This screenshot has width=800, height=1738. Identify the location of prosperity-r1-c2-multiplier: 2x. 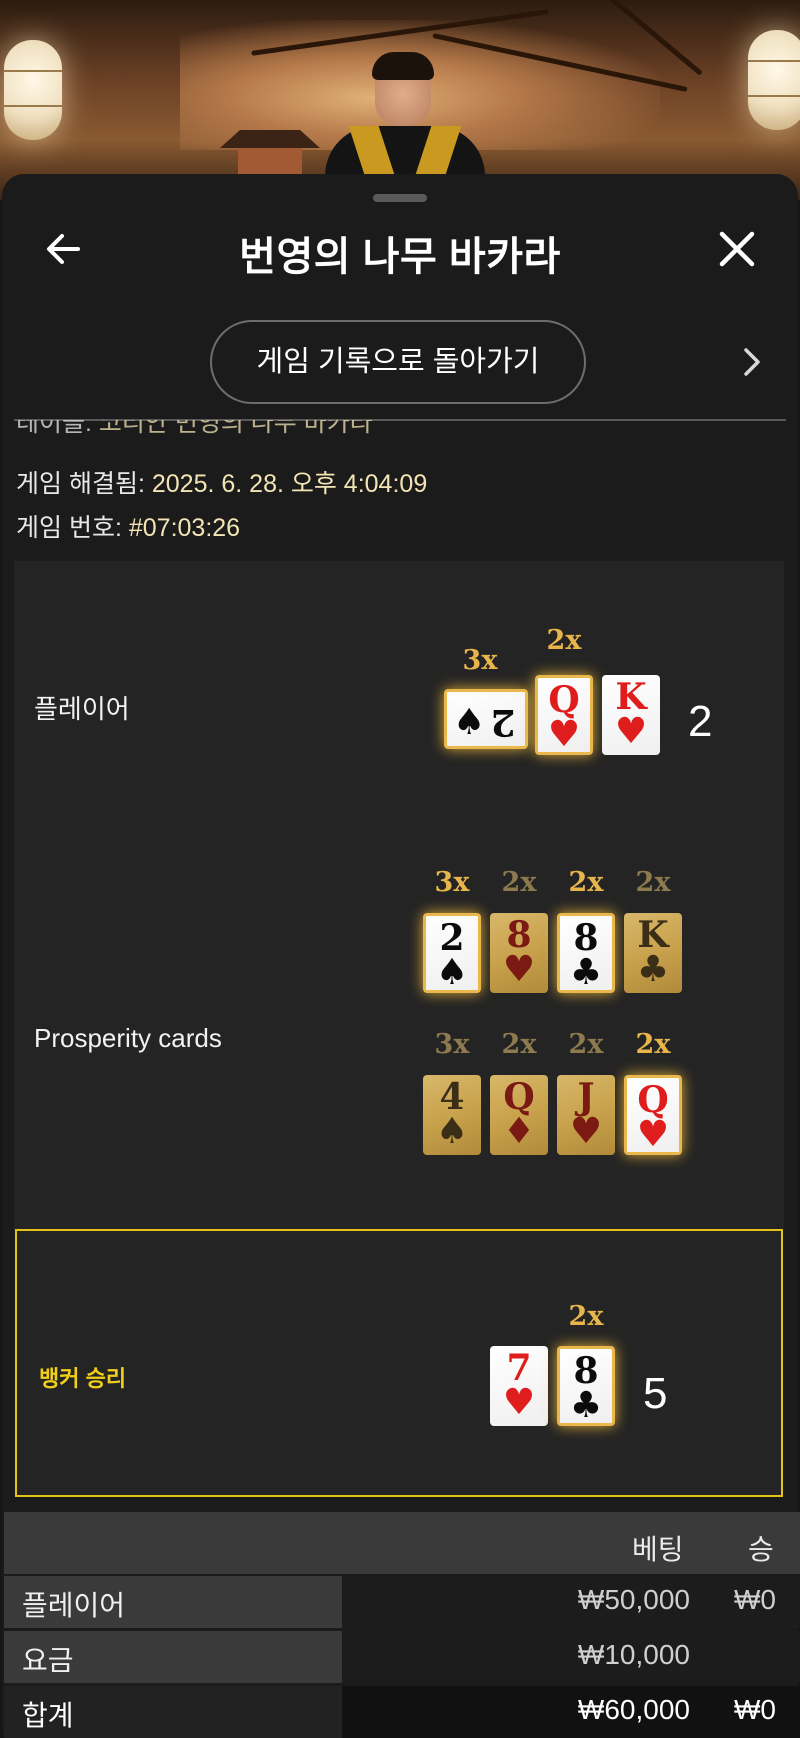
(519, 882).